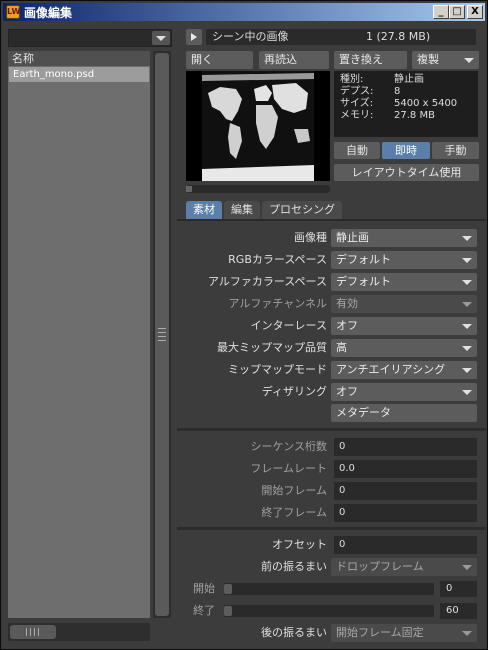 This screenshot has height=650, width=488. Describe the element at coordinates (242, 210) in the screenshot. I see `tab-edit: 編集` at that location.